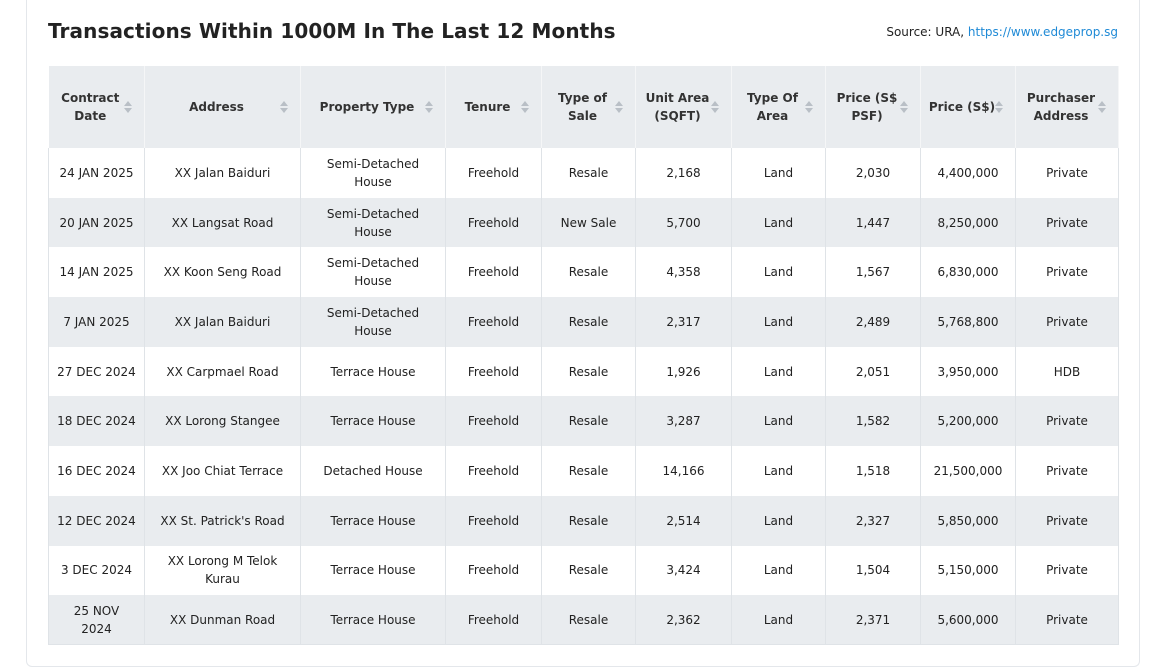 The image size is (1175, 669). I want to click on column-header-label: Contract Date, so click(90, 107).